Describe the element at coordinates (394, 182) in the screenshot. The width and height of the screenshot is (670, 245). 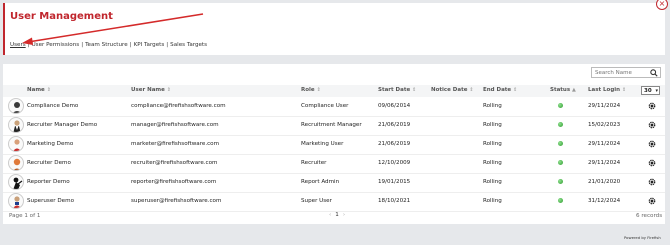
I see `cell-start-date: 19/01/2015` at that location.